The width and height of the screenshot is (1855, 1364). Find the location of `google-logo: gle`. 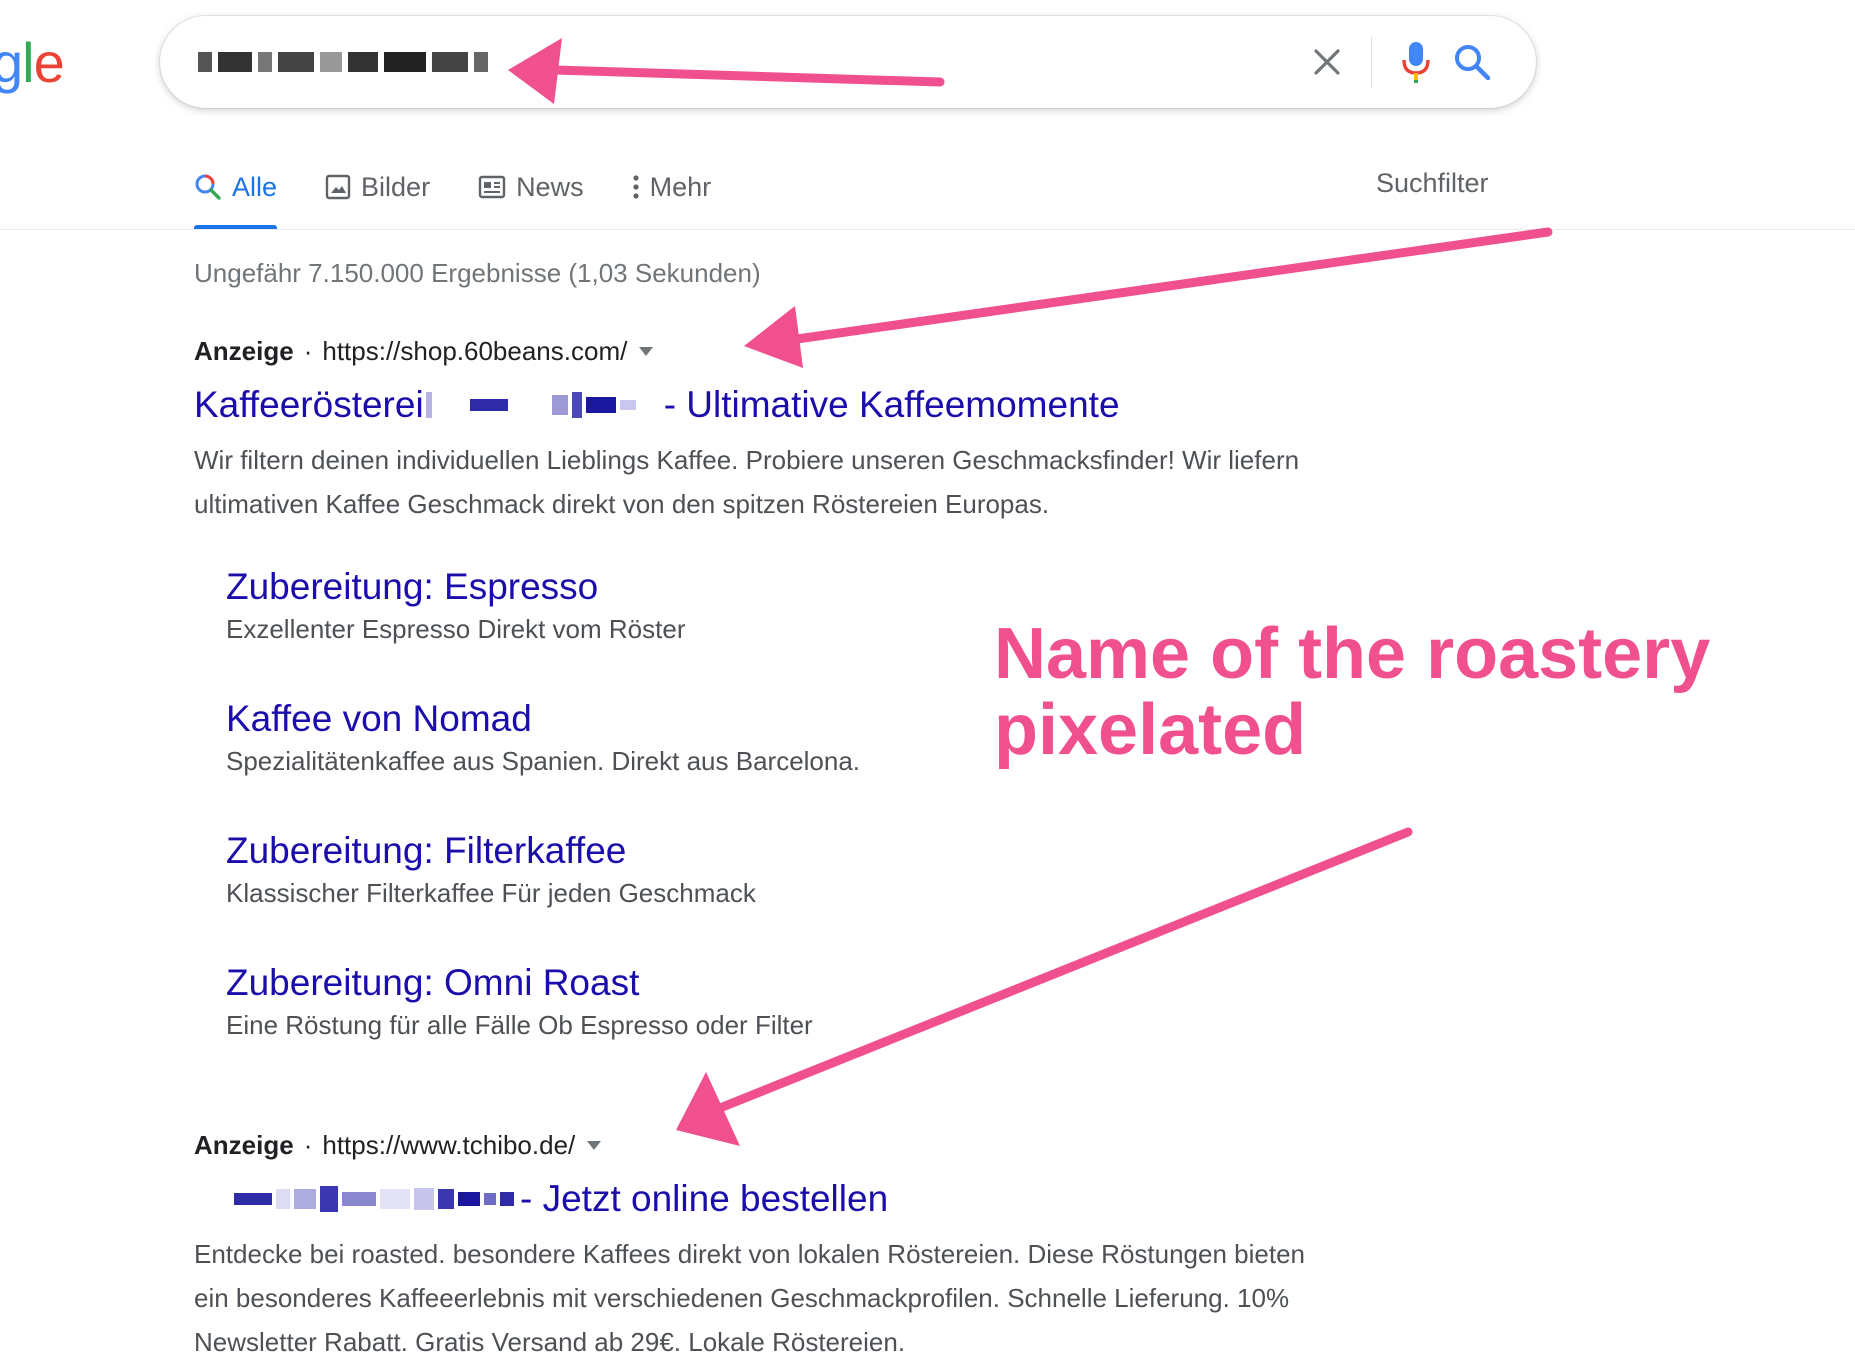

google-logo: gle is located at coordinates (32, 62).